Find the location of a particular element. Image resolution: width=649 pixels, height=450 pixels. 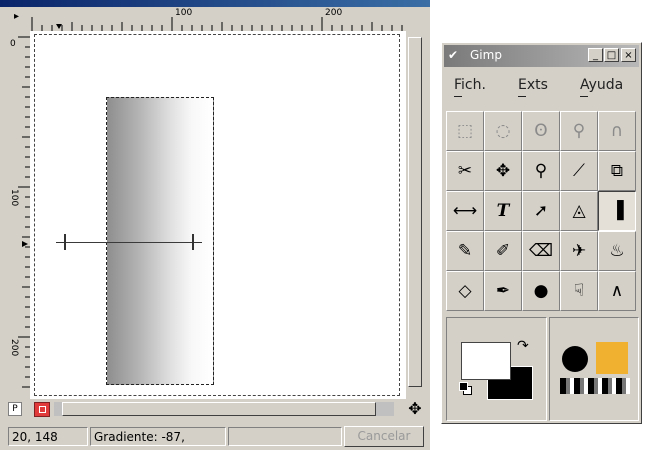

airbrush-tool-button: ✈ is located at coordinates (579, 251).